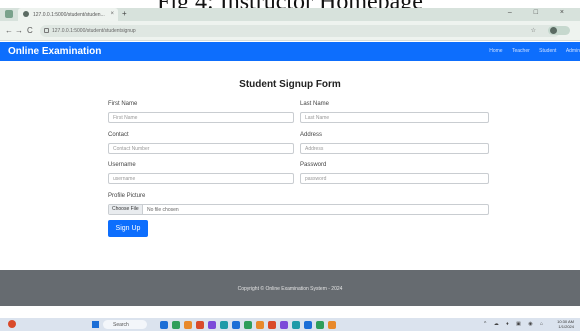  What do you see at coordinates (126, 14) in the screenshot?
I see `new-tab-icon: +` at bounding box center [126, 14].